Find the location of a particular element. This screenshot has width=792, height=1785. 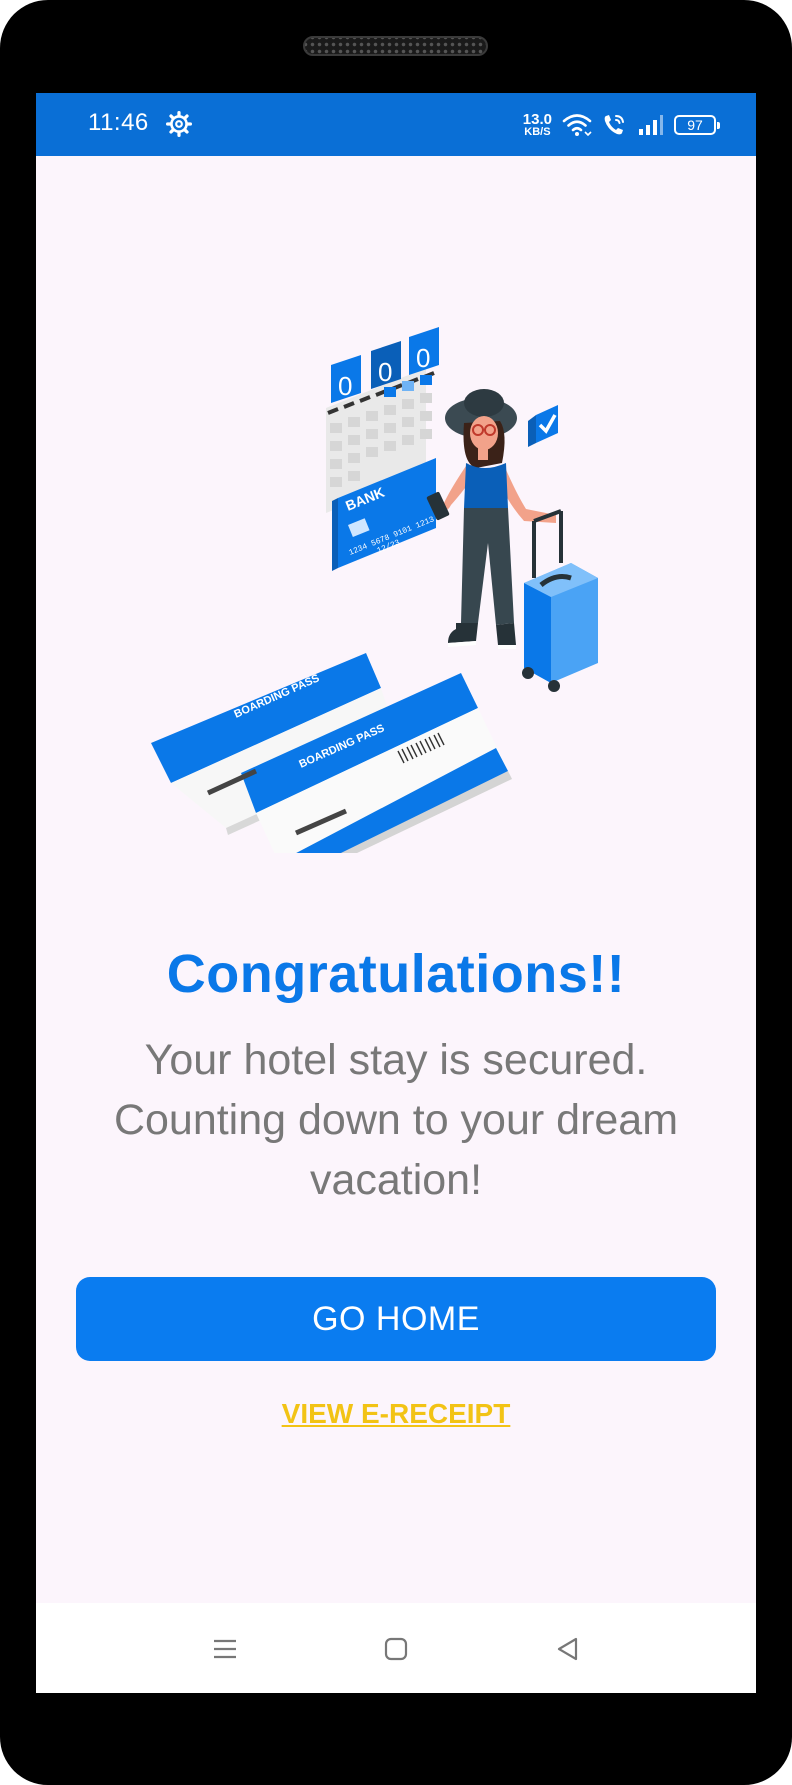

system-nav-bar is located at coordinates (396, 1648).